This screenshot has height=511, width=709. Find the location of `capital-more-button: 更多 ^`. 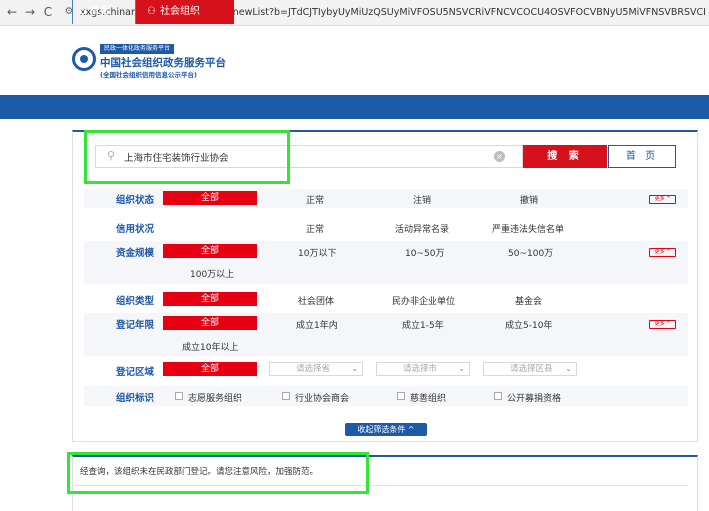

capital-more-button: 更多 ^ is located at coordinates (662, 252).